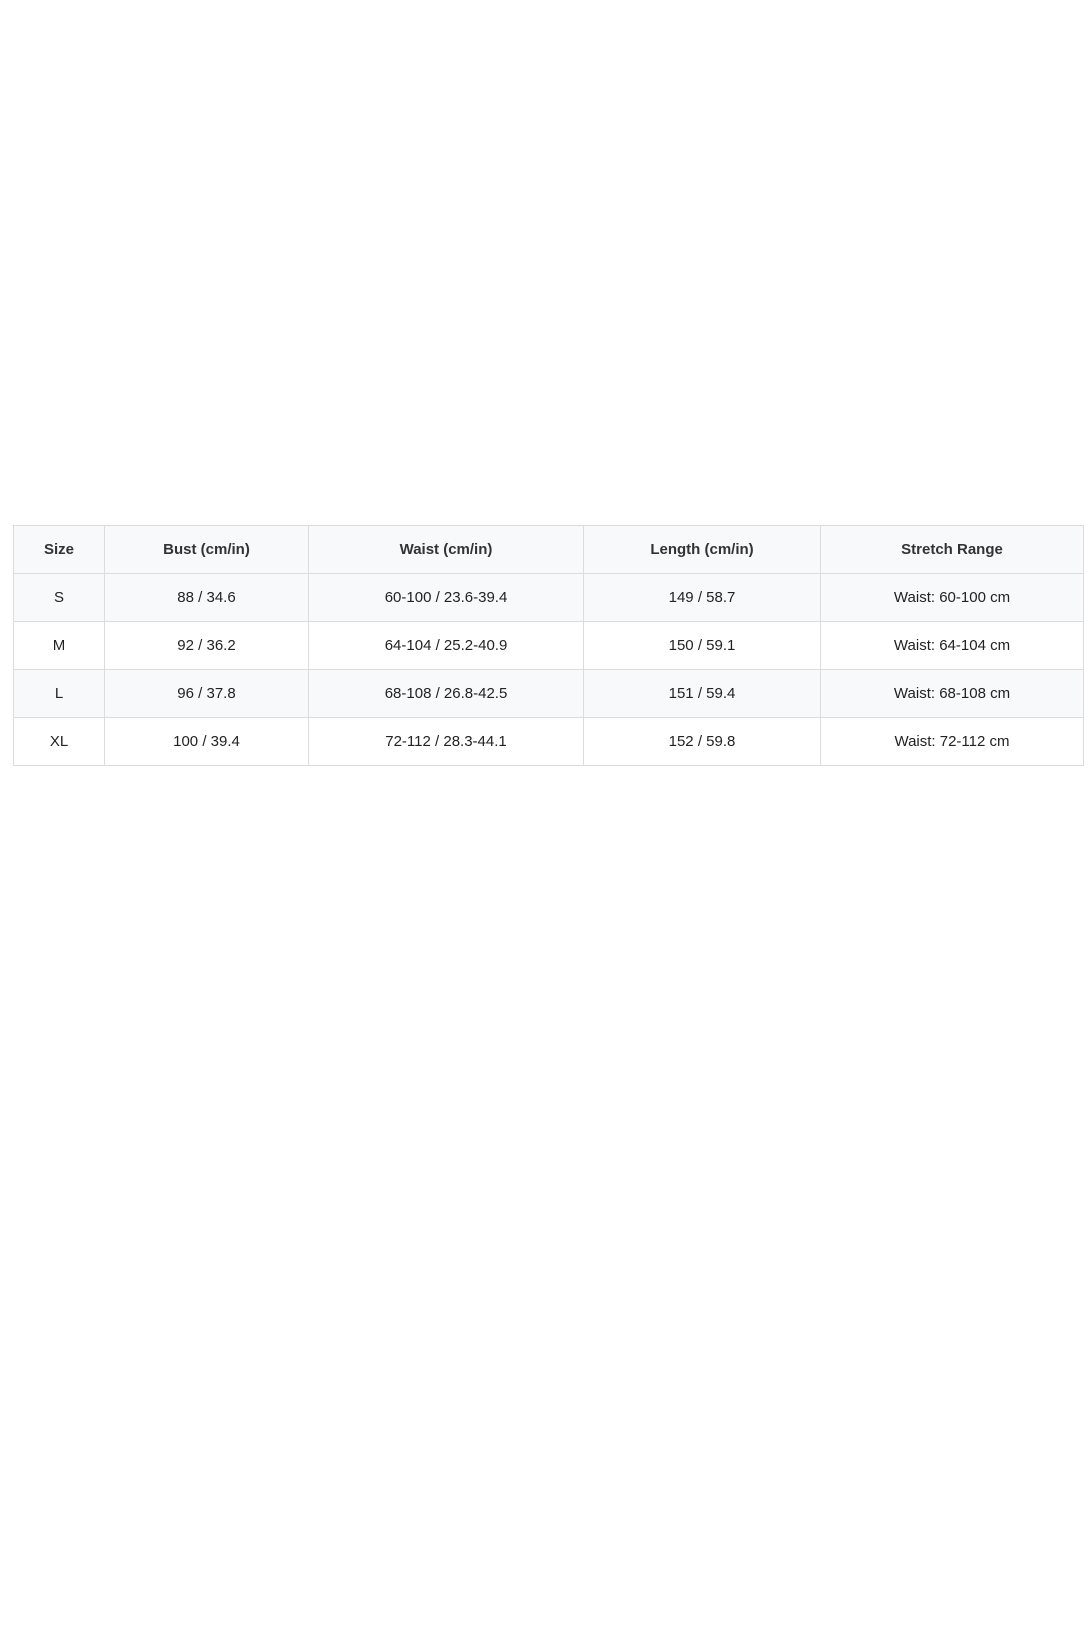  What do you see at coordinates (952, 741) in the screenshot?
I see `cell-stretch-range: Waist: 72-112 cm` at bounding box center [952, 741].